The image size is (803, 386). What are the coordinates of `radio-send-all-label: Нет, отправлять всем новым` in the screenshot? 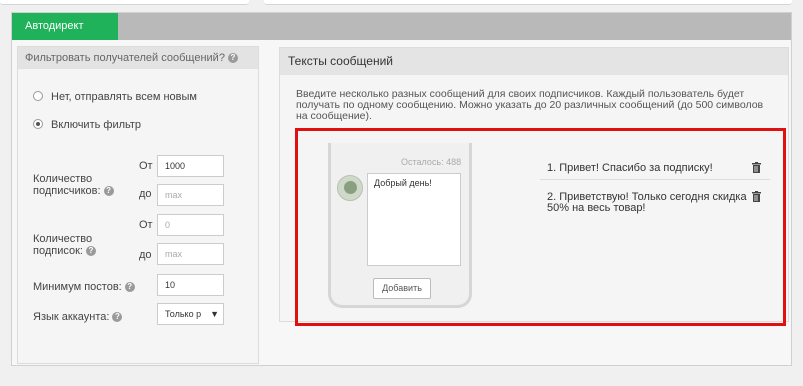 It's located at (124, 97).